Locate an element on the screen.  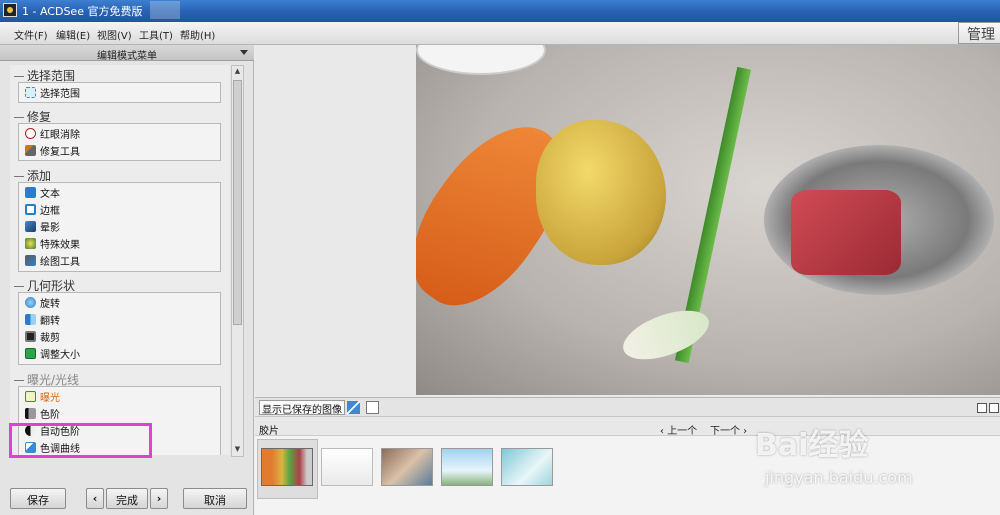
menu-bar: 文件(F) 编辑(E) 视图(V) 工具(T) 帮助(H) is located at coordinates (500, 33).